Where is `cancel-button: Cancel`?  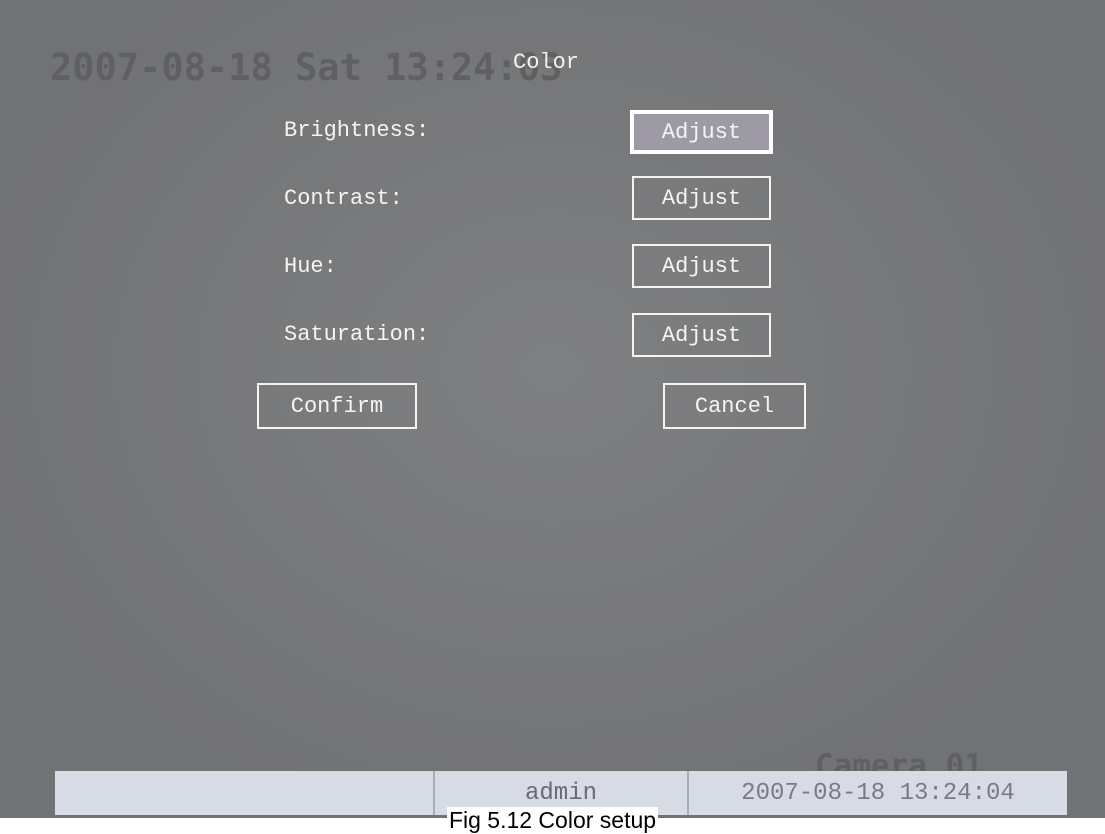 cancel-button: Cancel is located at coordinates (734, 406).